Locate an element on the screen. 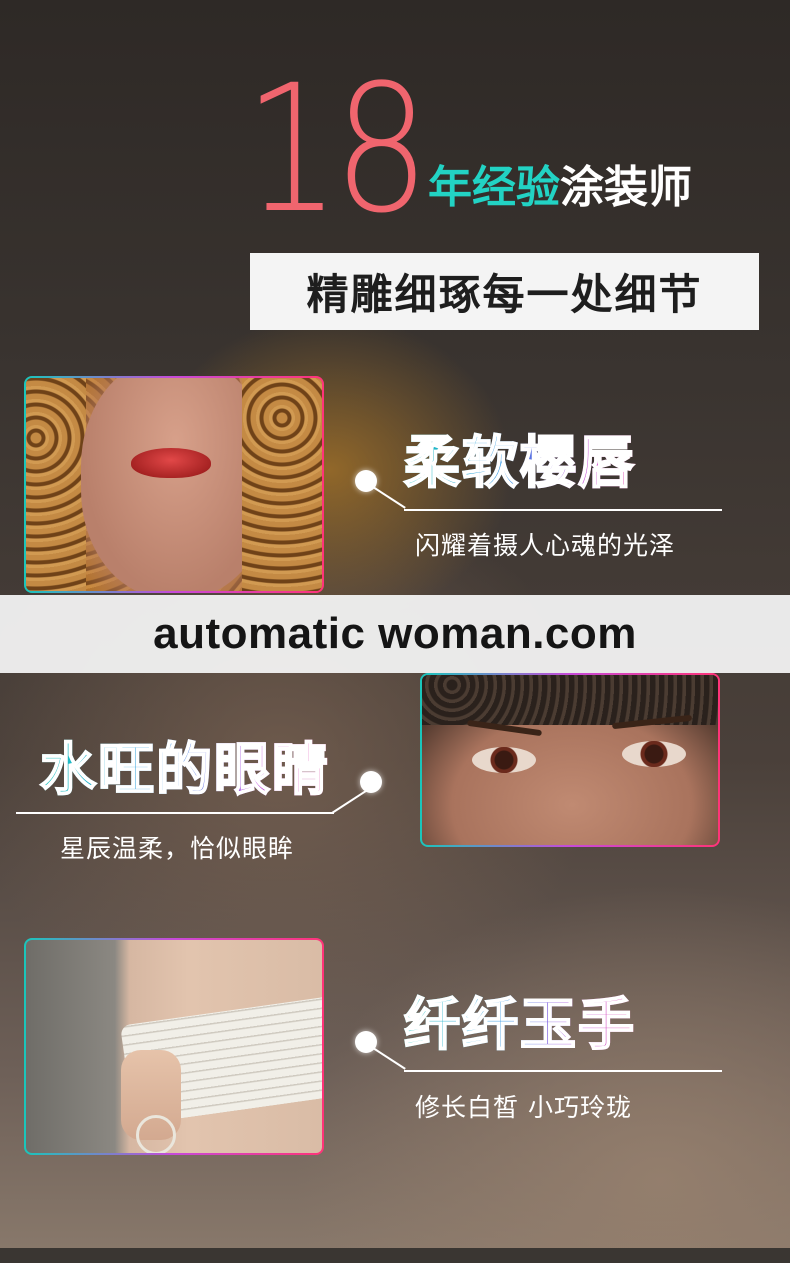  lips-photo-frame is located at coordinates (174, 484).